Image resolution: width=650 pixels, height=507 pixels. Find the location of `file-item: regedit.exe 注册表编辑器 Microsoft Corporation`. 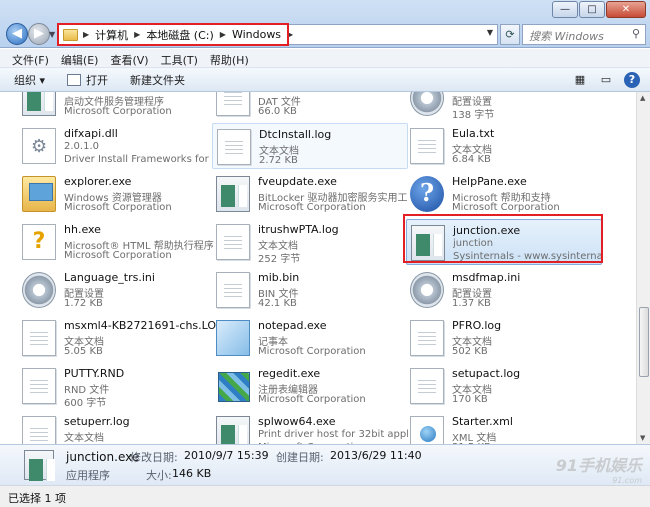

file-item: regedit.exe 注册表编辑器 Microsoft Corporation is located at coordinates (310, 386).